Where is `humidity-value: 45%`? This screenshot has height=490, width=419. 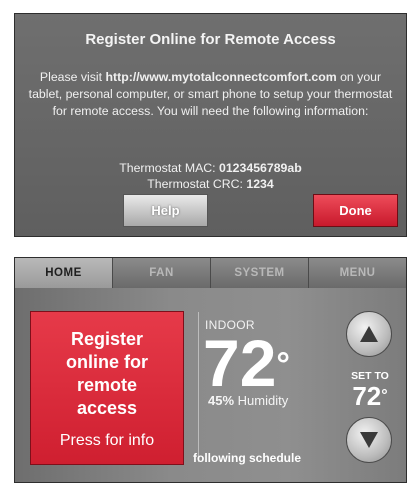
humidity-value: 45% is located at coordinates (221, 400).